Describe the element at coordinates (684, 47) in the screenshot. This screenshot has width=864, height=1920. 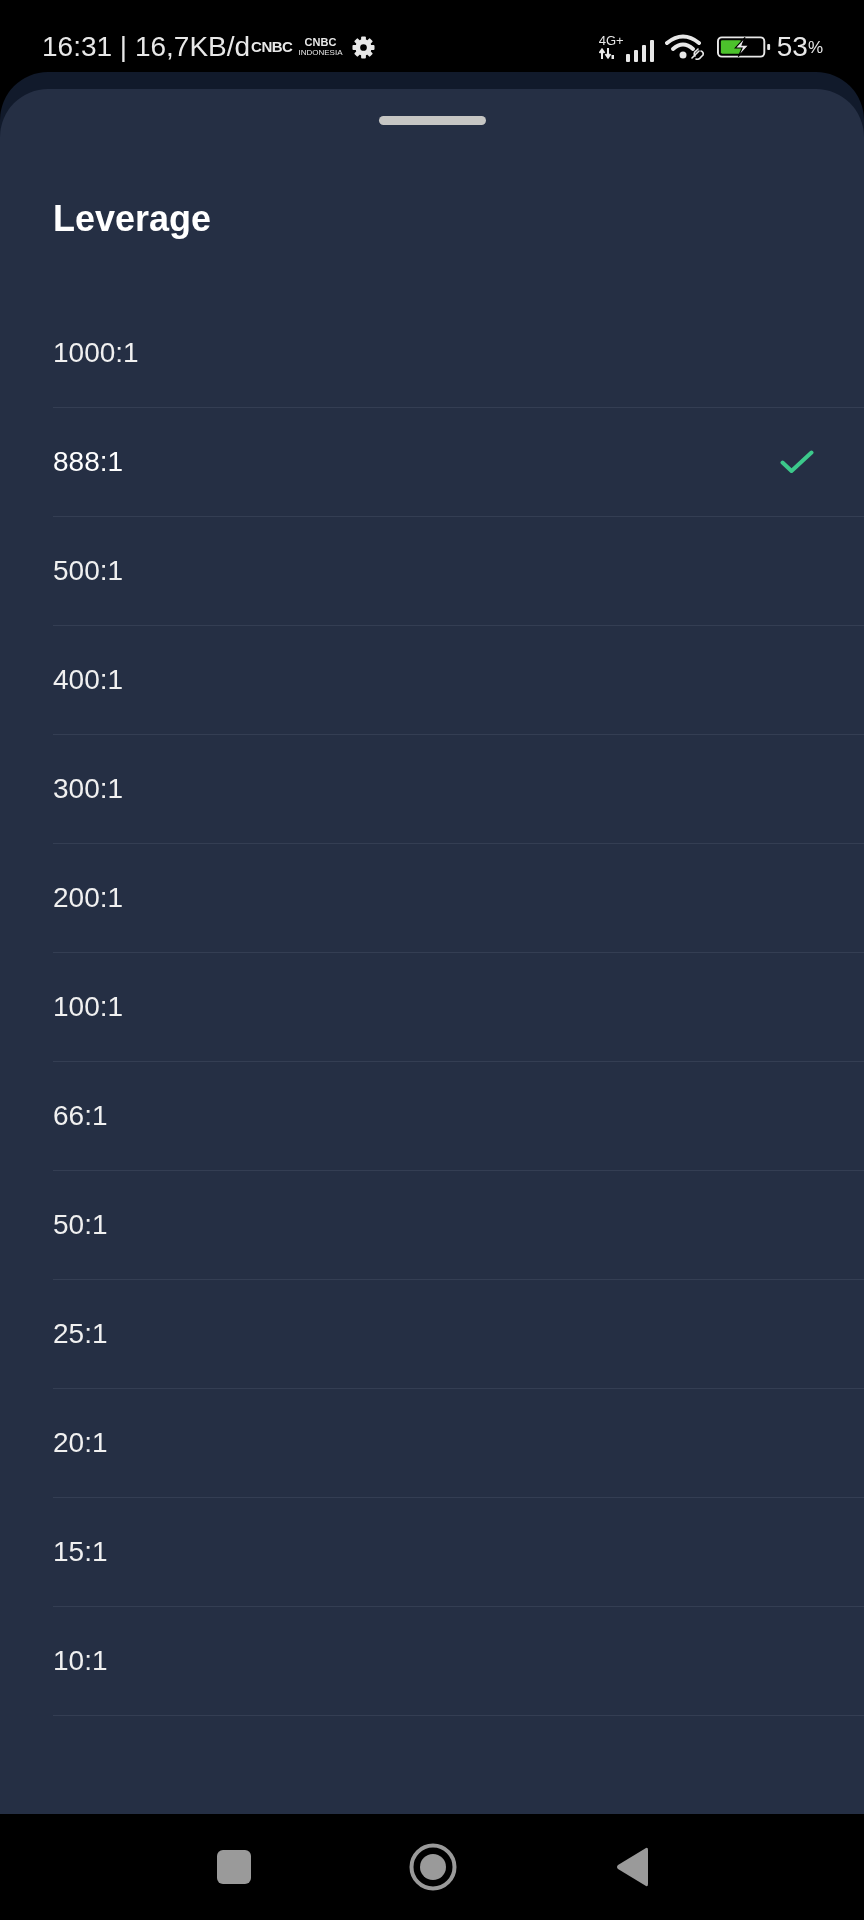
I see `wifi-icon` at that location.